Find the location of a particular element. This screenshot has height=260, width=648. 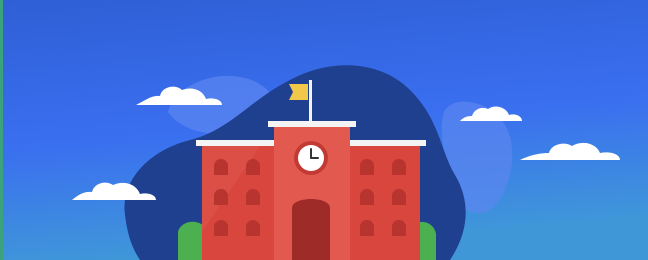

clock-icon is located at coordinates (311, 158).